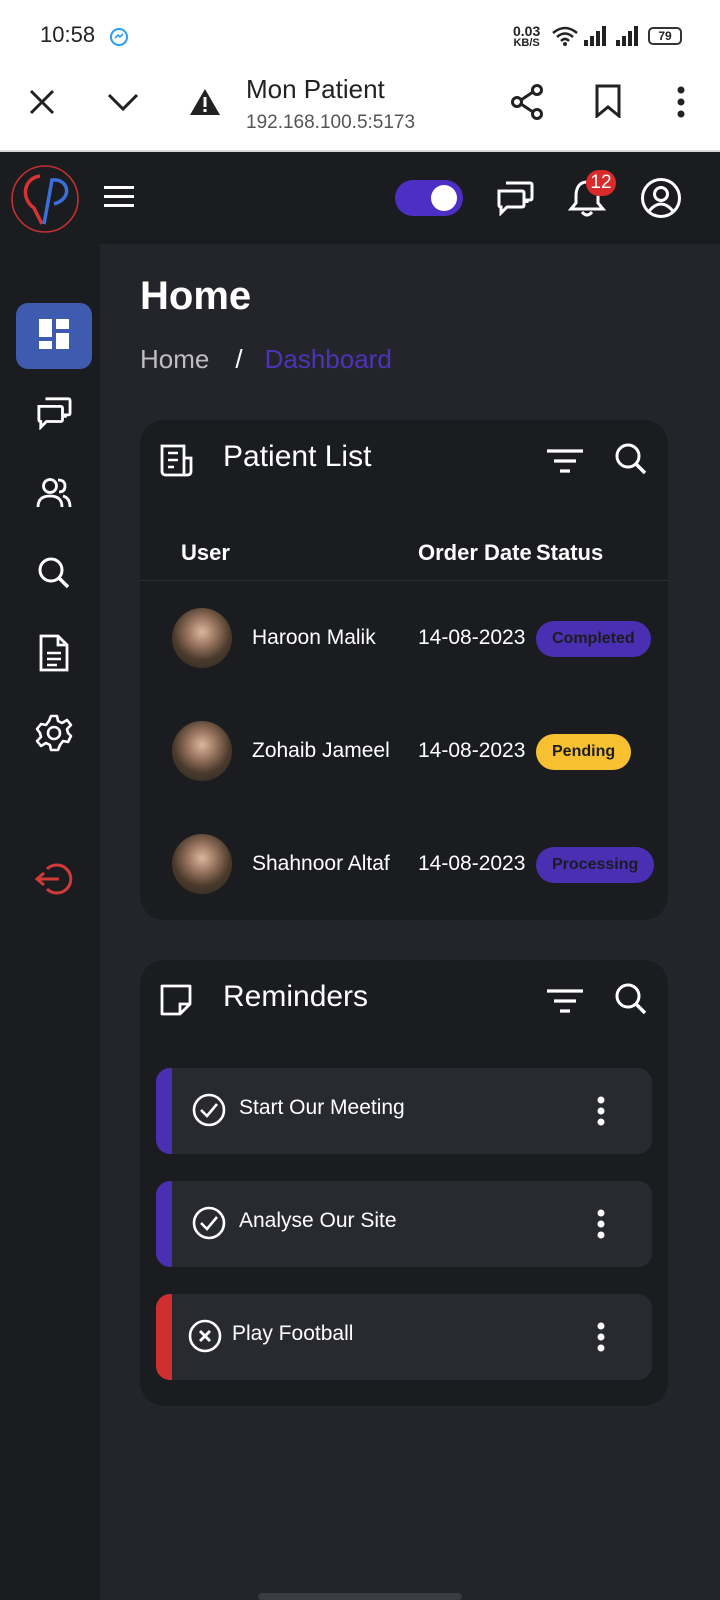 Image resolution: width=720 pixels, height=1600 pixels. I want to click on reminder-text: Play Football, so click(293, 1333).